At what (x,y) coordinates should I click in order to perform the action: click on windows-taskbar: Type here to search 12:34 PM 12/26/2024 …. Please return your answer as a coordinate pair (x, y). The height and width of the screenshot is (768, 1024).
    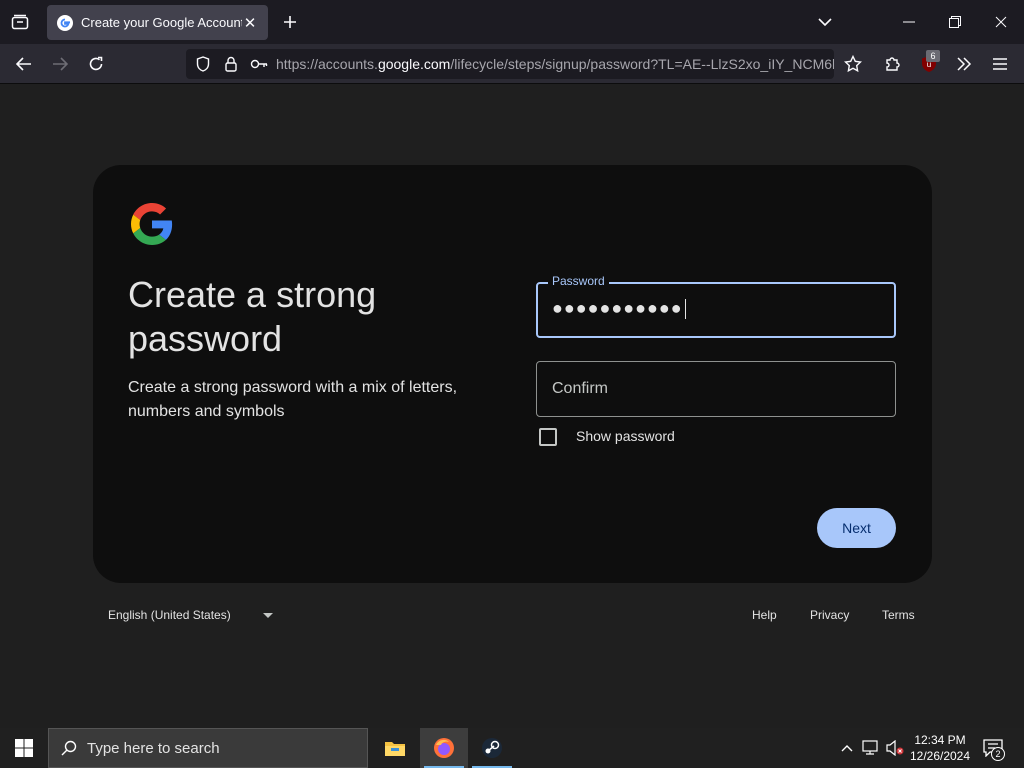
    Looking at the image, I should click on (512, 748).